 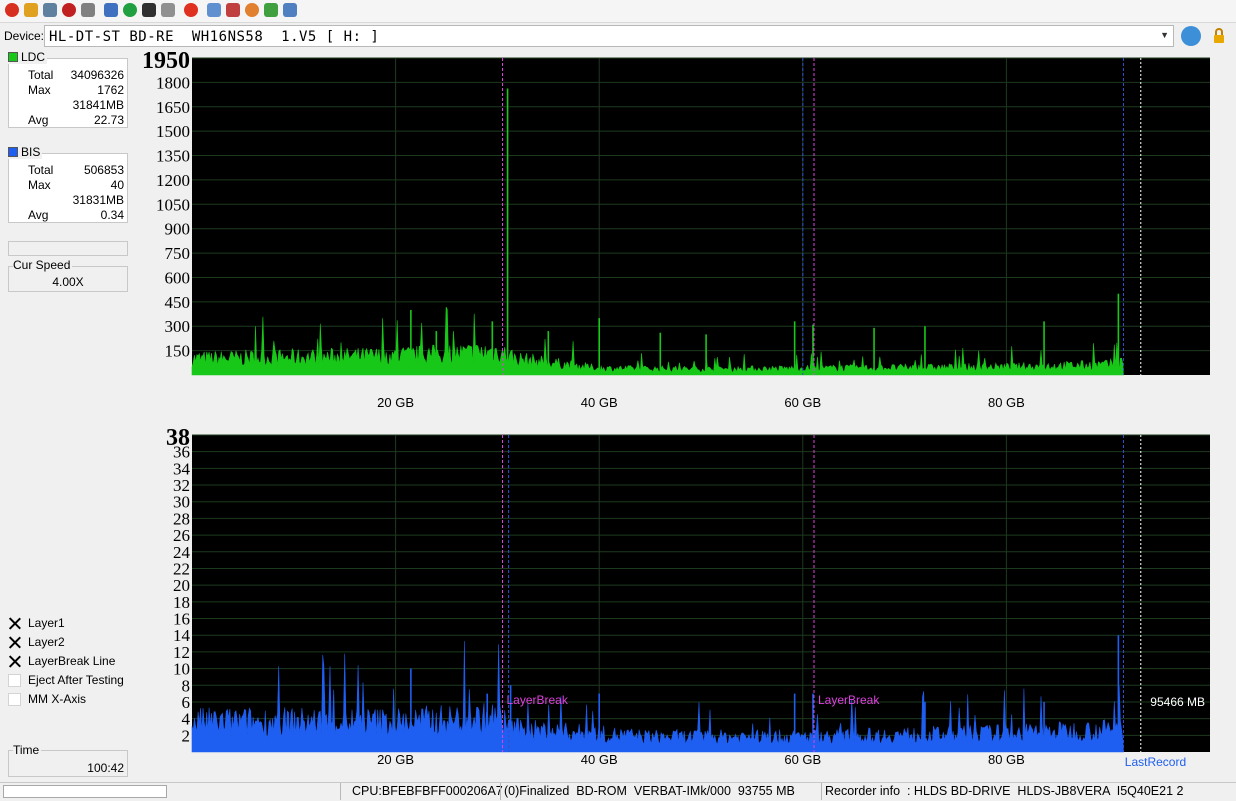 I want to click on status-cpu: CPU:BFEBFBFF000206A7, so click(x=427, y=791).